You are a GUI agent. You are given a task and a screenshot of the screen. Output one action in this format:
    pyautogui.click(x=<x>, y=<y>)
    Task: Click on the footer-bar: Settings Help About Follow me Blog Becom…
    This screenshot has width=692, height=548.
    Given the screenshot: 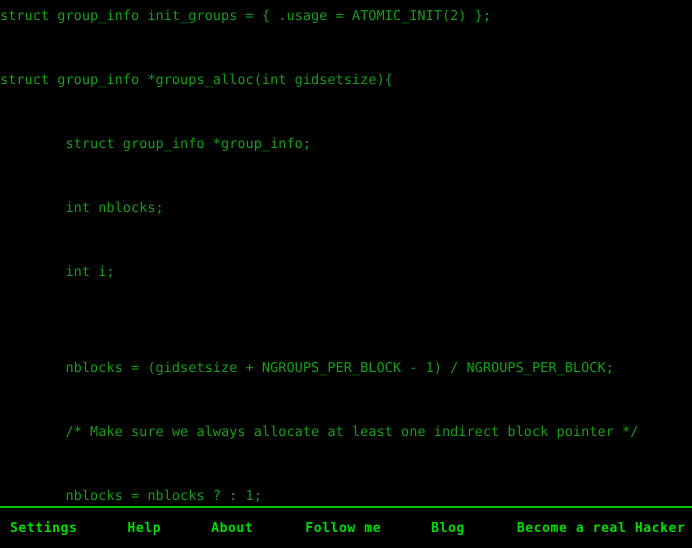 What is the action you would take?
    pyautogui.click(x=346, y=527)
    